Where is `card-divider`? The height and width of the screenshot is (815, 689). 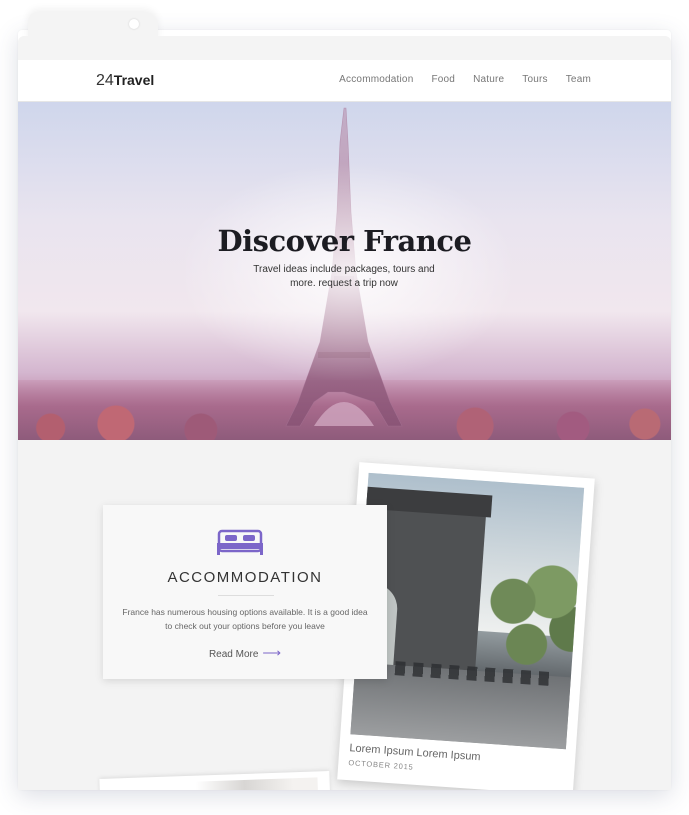 card-divider is located at coordinates (246, 595).